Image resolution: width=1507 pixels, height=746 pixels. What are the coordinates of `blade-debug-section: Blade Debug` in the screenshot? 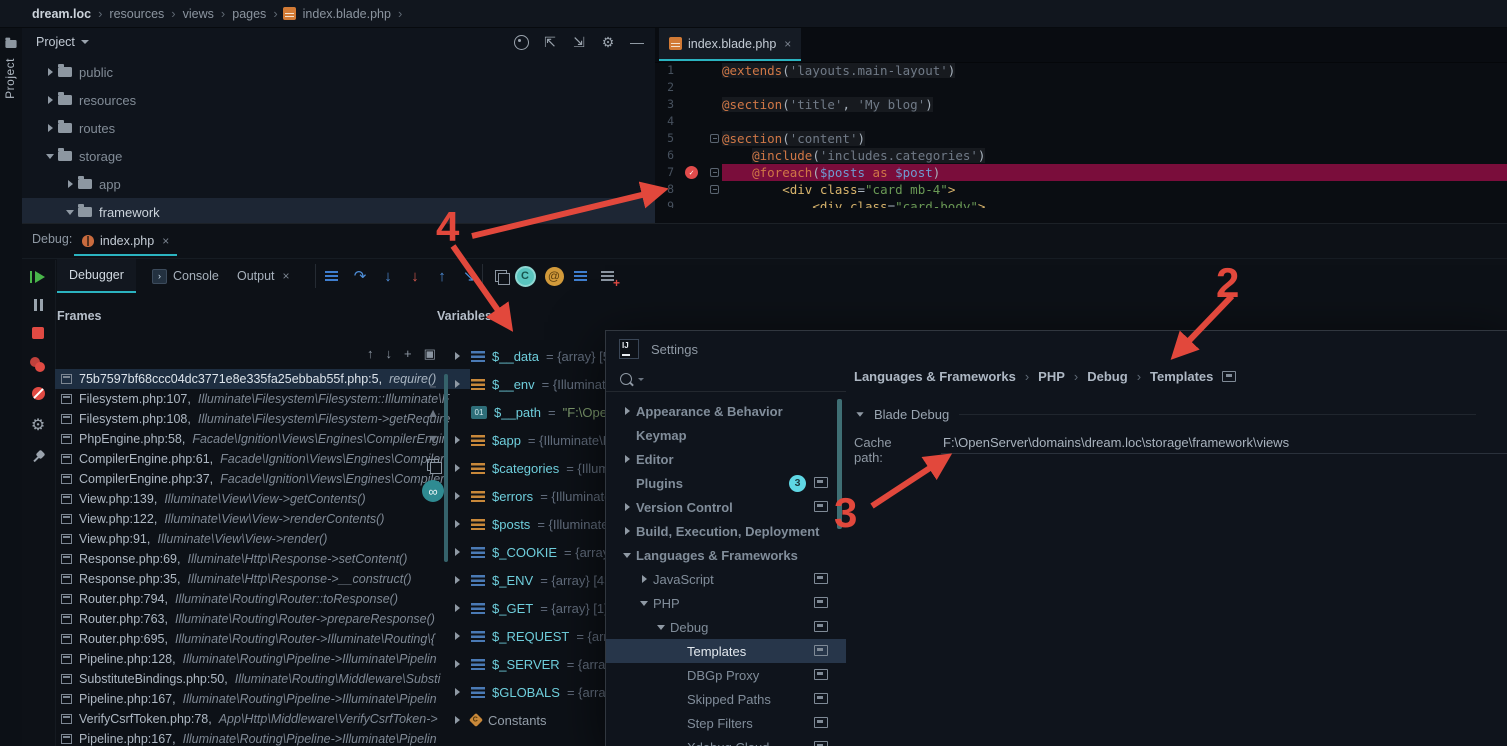 It's located at (1166, 414).